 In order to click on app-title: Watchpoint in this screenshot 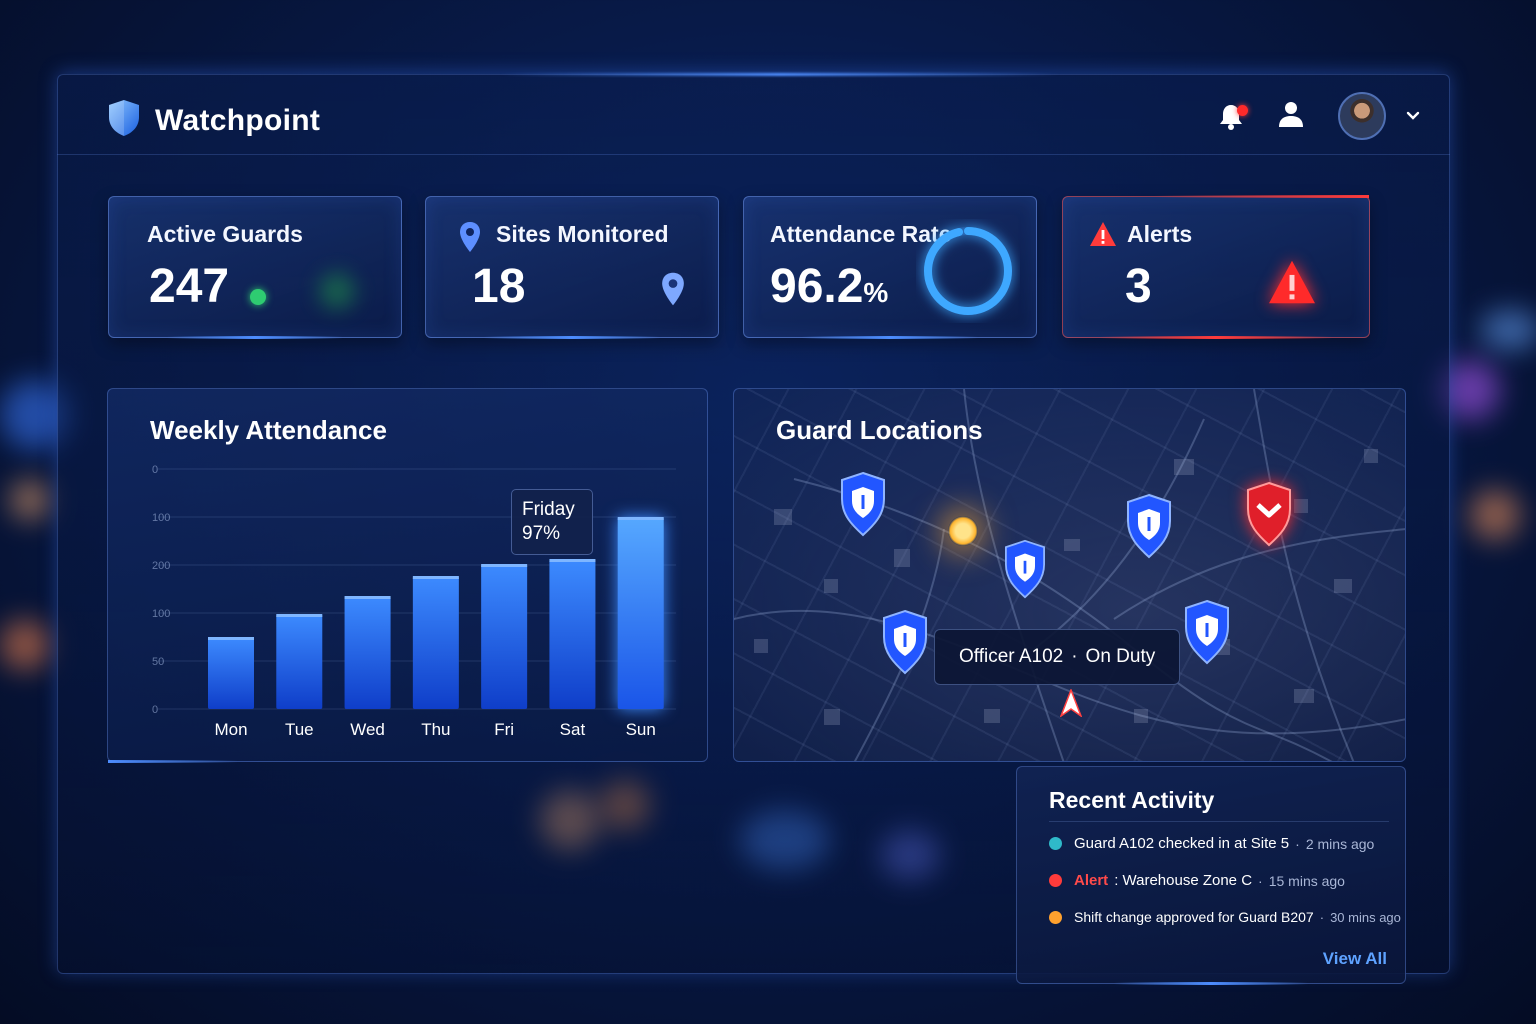, I will do `click(238, 120)`.